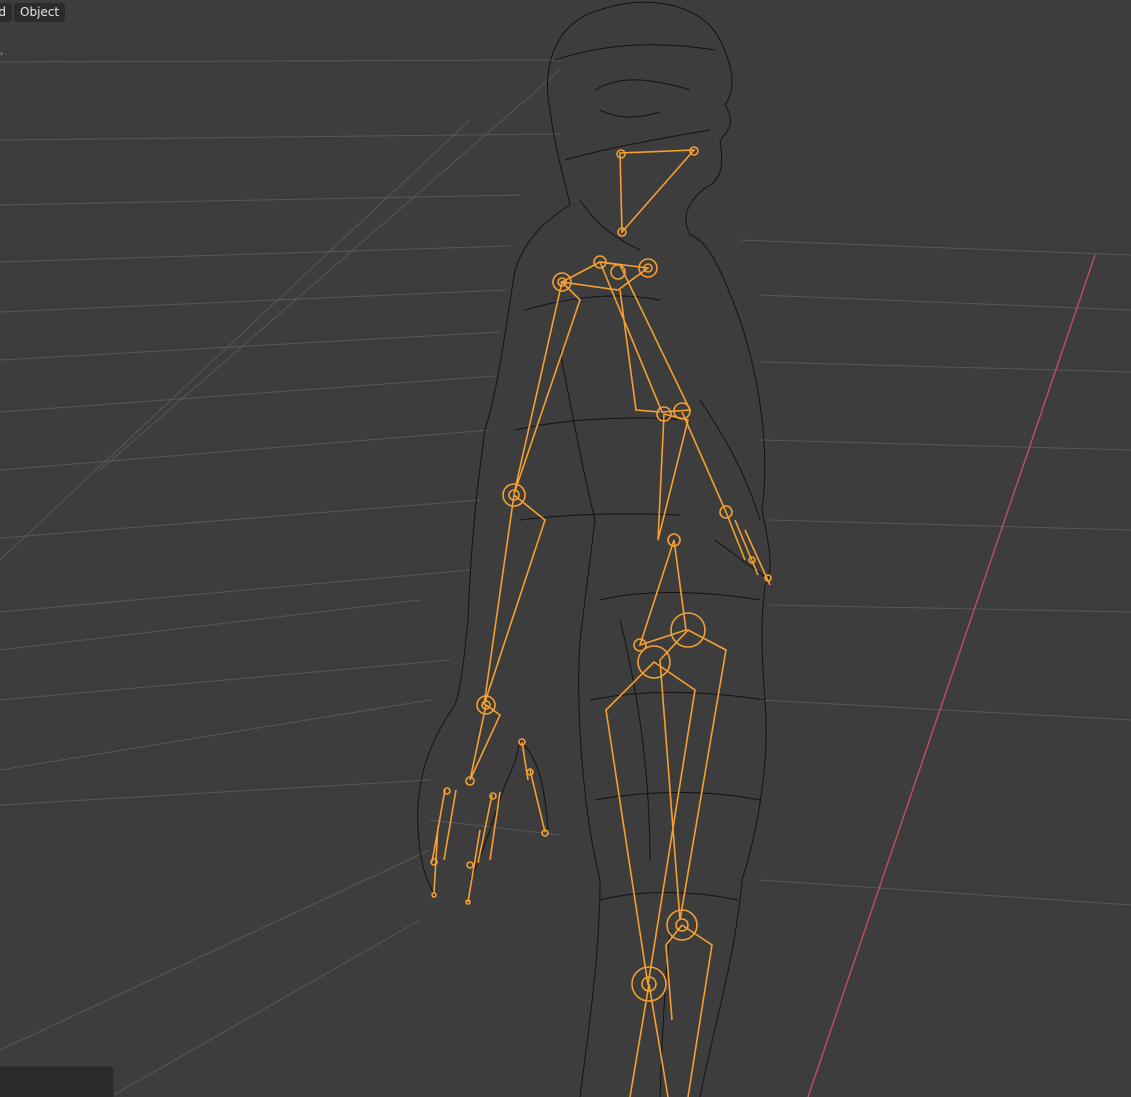 This screenshot has height=1097, width=1131. What do you see at coordinates (514, 599) in the screenshot?
I see `forearm-bone` at bounding box center [514, 599].